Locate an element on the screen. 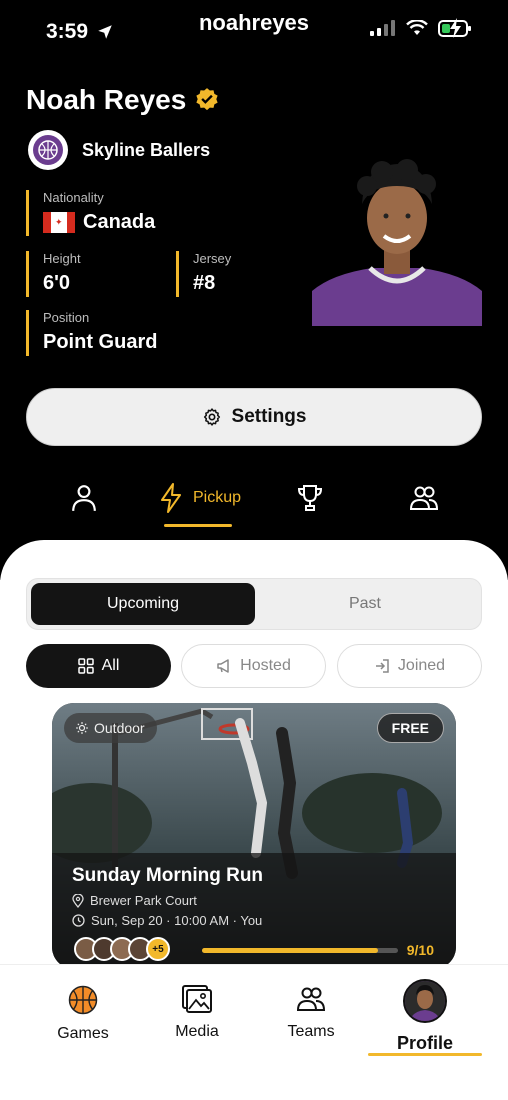 This screenshot has width=508, height=1100. grid-icon is located at coordinates (85, 666).